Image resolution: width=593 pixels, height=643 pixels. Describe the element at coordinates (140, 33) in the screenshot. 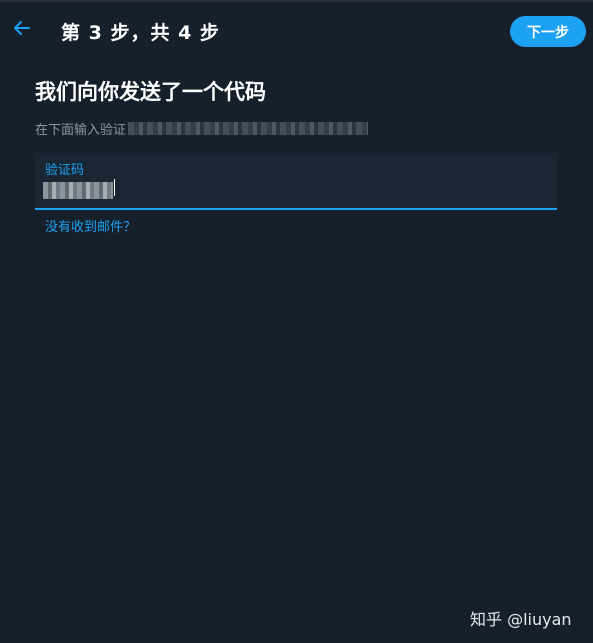

I see `step-indicator: 第 3 步，共 4 步` at that location.